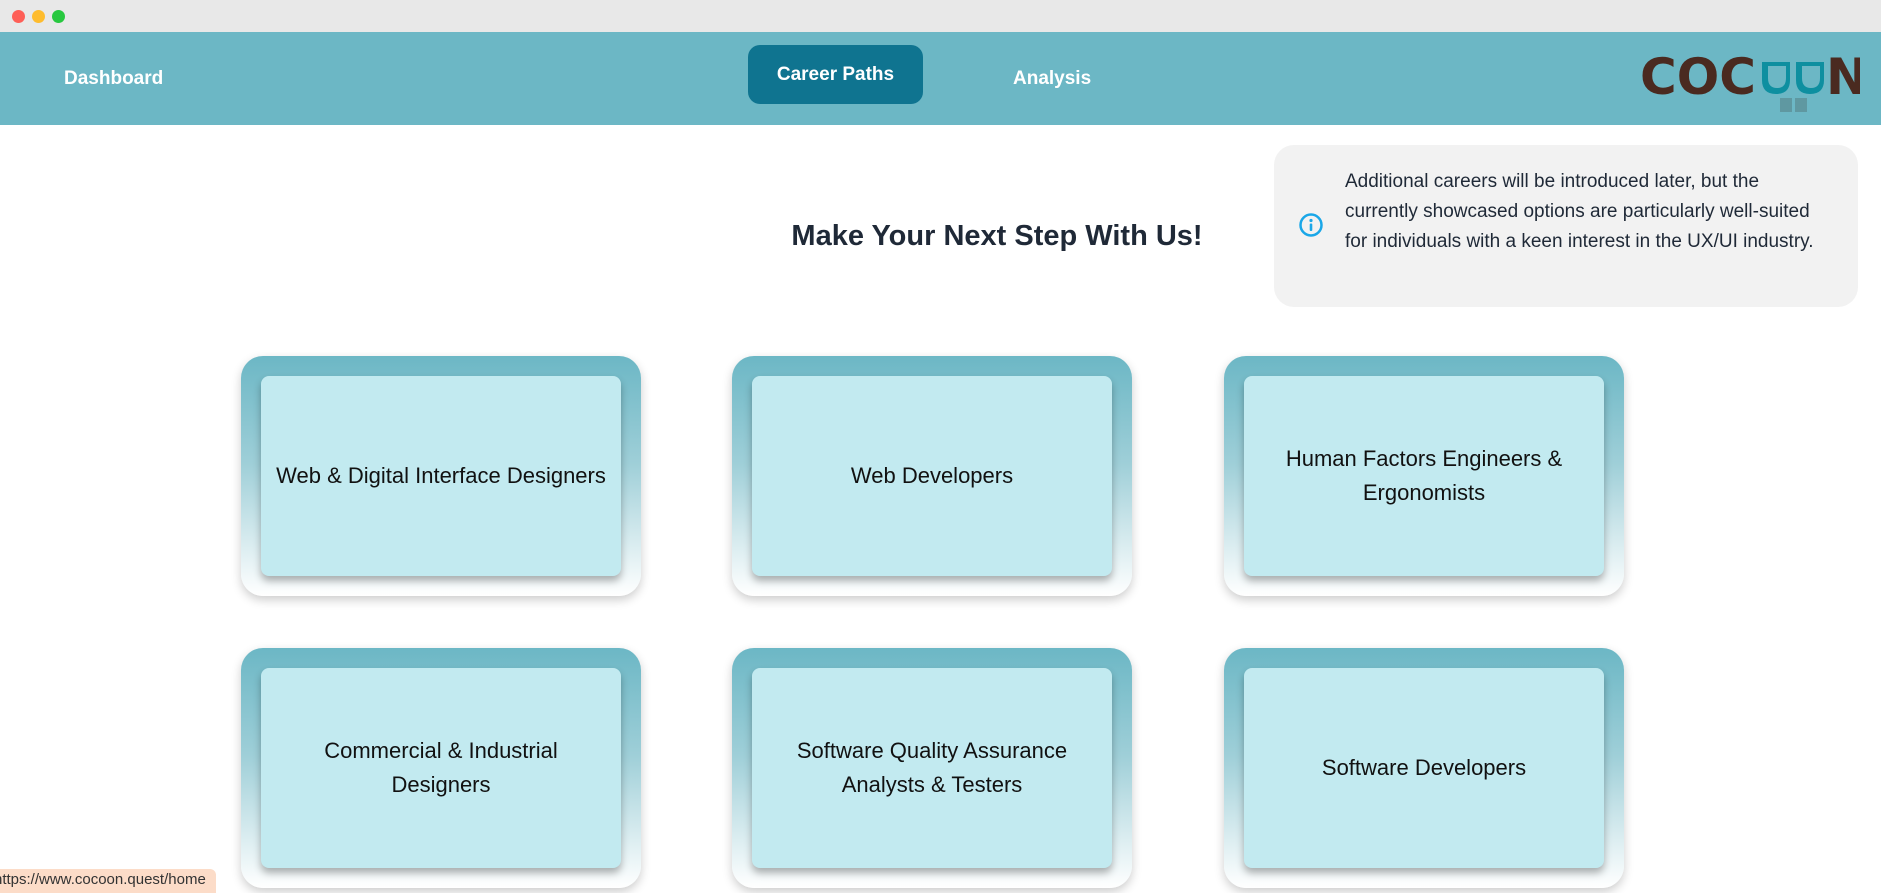 Image resolution: width=1881 pixels, height=893 pixels. What do you see at coordinates (1052, 78) in the screenshot?
I see `nav-analysis: Analysis` at bounding box center [1052, 78].